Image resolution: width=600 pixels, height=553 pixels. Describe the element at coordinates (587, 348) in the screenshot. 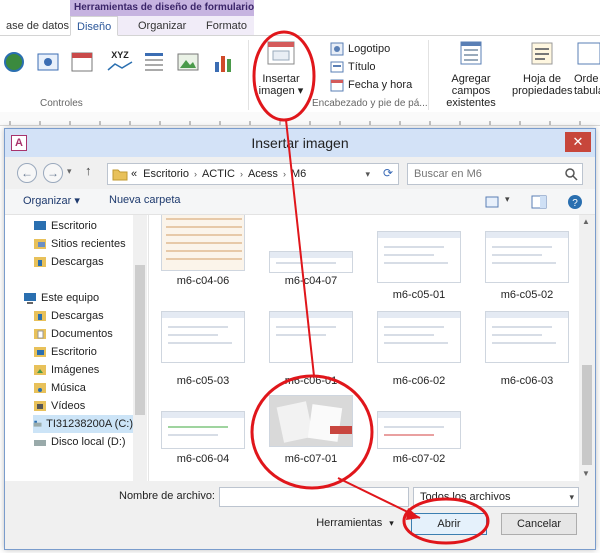

I see `file-list-scrollbar: ▲ ▼` at that location.